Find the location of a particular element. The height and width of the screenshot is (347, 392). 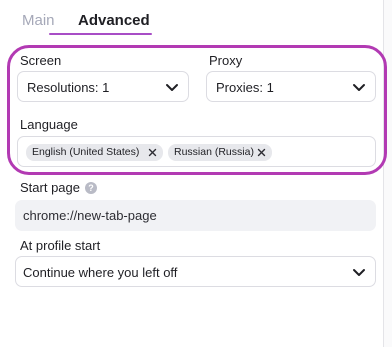

start-page-input: chrome://new-tab-page is located at coordinates (195, 215).